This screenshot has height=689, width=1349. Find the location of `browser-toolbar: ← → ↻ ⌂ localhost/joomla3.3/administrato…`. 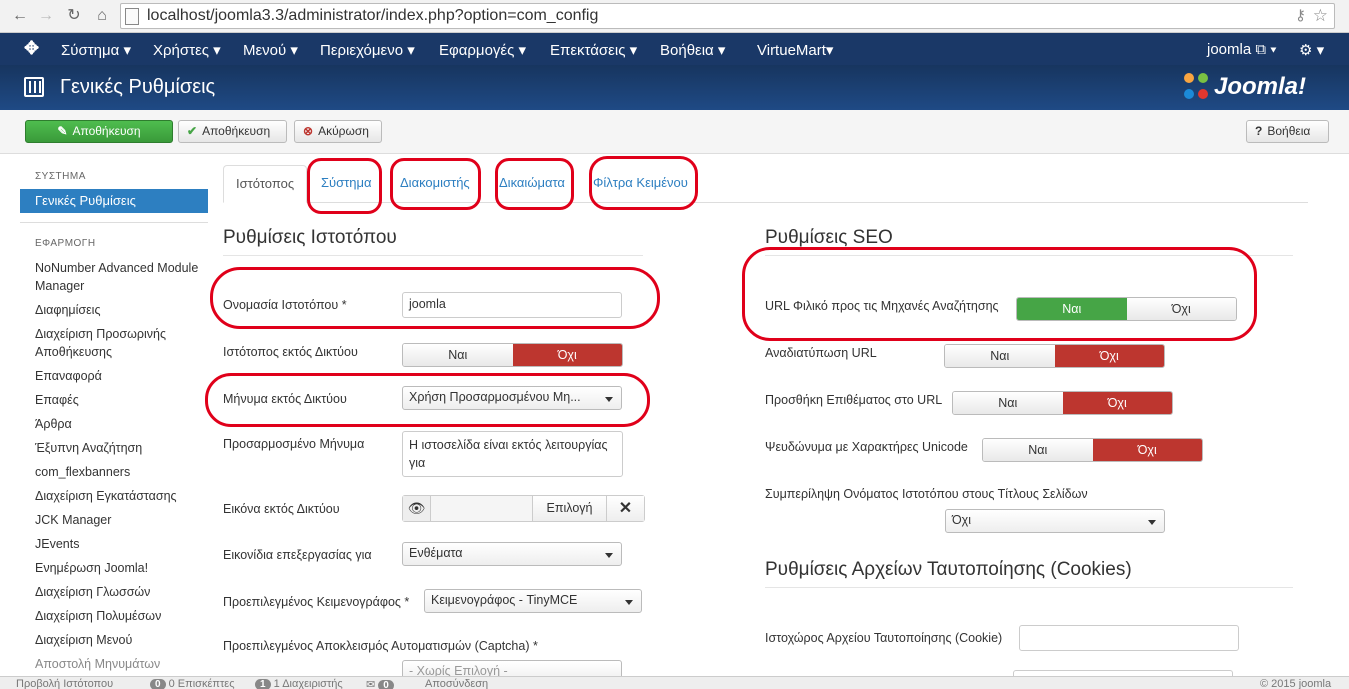

browser-toolbar: ← → ↻ ⌂ localhost/joomla3.3/administrato… is located at coordinates (674, 16).